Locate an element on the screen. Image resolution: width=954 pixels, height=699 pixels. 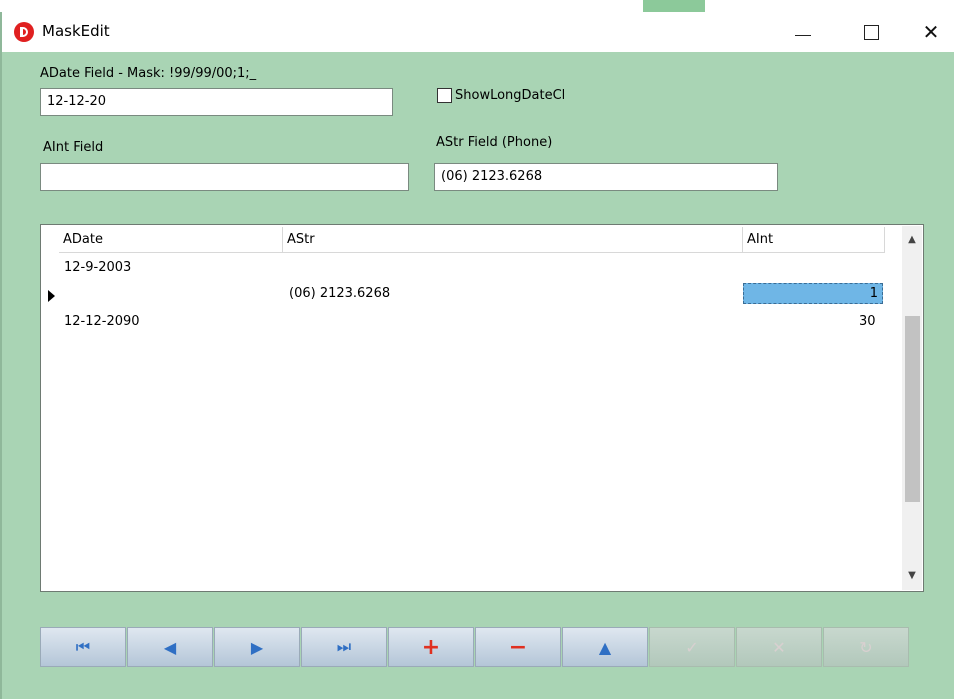
maximize-icon is located at coordinates (871, 32).